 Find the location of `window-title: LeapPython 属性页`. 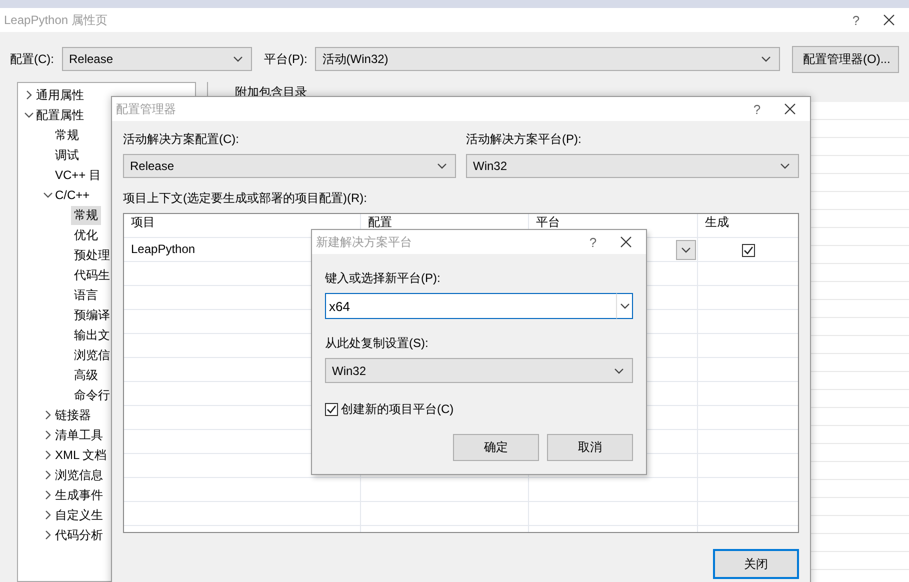

window-title: LeapPython 属性页 is located at coordinates (56, 20).